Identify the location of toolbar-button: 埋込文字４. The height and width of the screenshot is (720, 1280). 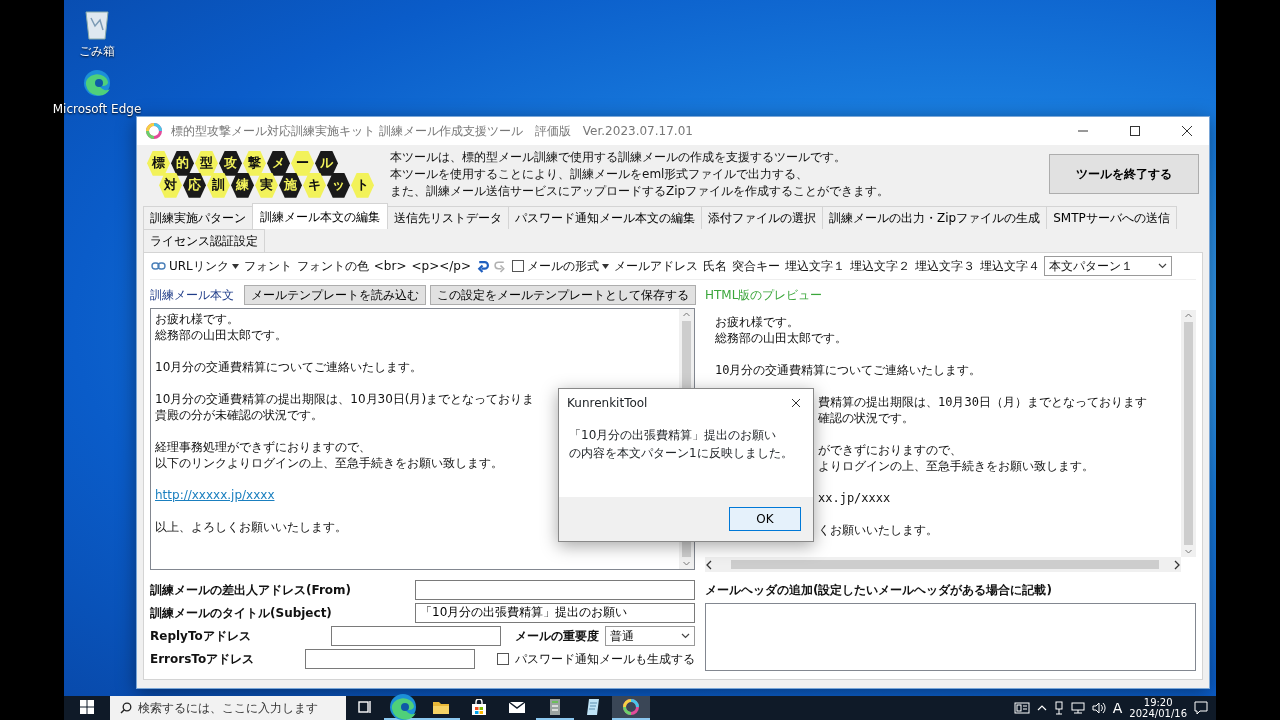
(1010, 266).